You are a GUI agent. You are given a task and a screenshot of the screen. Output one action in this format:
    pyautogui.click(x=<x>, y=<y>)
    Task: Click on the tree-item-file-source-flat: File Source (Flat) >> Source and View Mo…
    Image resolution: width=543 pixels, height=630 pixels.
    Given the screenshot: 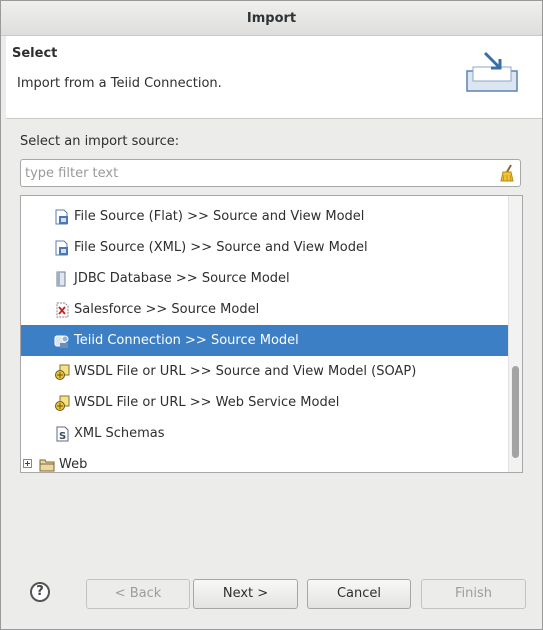 What is the action you would take?
    pyautogui.click(x=265, y=216)
    